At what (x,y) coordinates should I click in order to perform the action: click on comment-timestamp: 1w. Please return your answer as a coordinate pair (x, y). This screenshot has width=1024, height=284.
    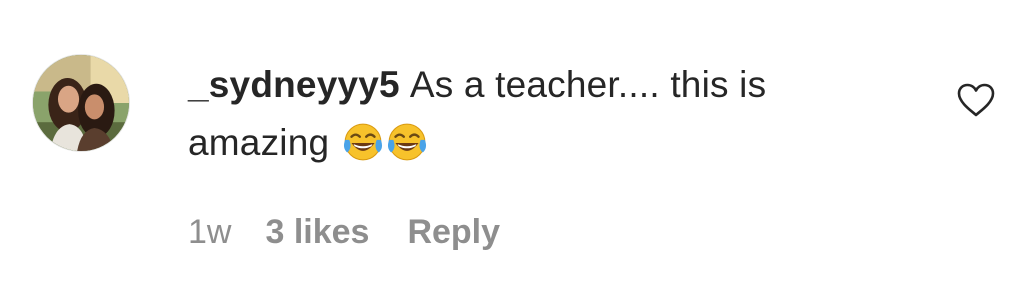
    Looking at the image, I should click on (209, 232).